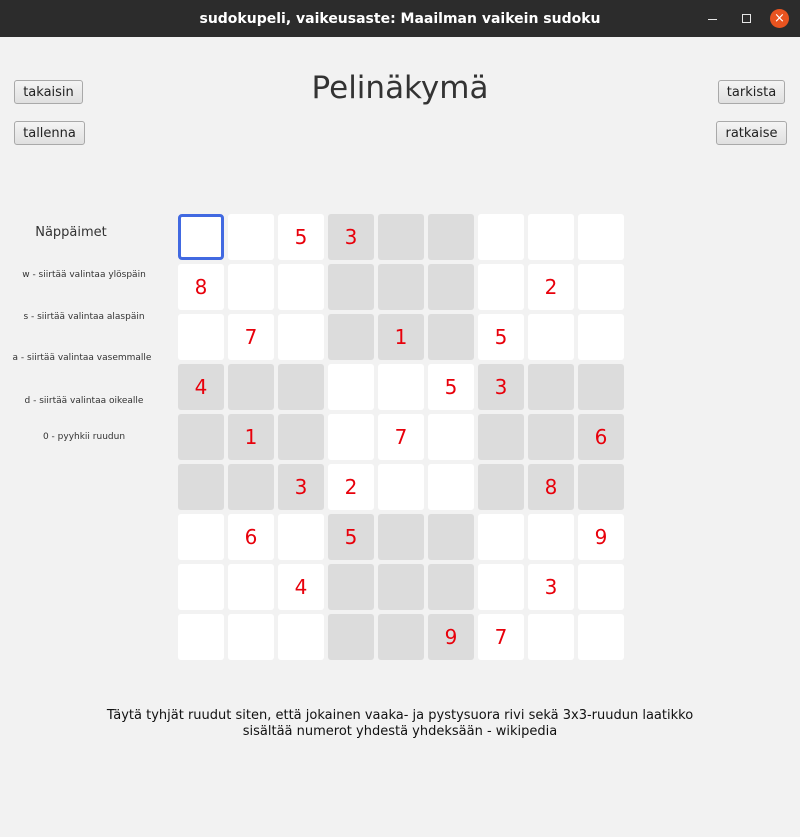 This screenshot has width=800, height=837. What do you see at coordinates (601, 637) in the screenshot?
I see `sudoku-cell-r9-c9` at bounding box center [601, 637].